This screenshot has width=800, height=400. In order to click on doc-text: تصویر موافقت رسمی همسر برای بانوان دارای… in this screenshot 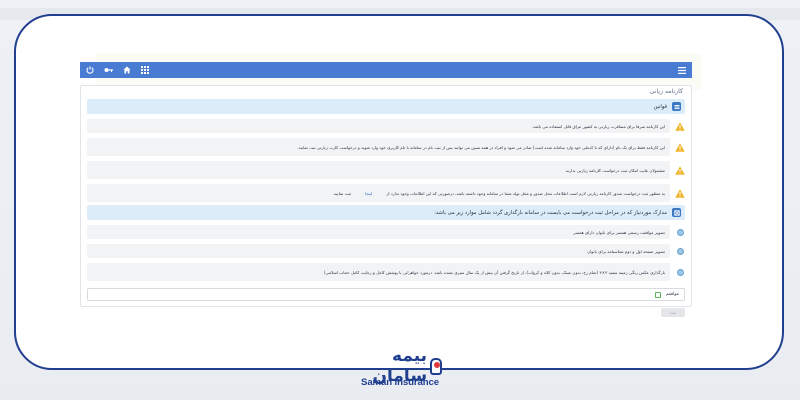, I will do `click(619, 232)`.